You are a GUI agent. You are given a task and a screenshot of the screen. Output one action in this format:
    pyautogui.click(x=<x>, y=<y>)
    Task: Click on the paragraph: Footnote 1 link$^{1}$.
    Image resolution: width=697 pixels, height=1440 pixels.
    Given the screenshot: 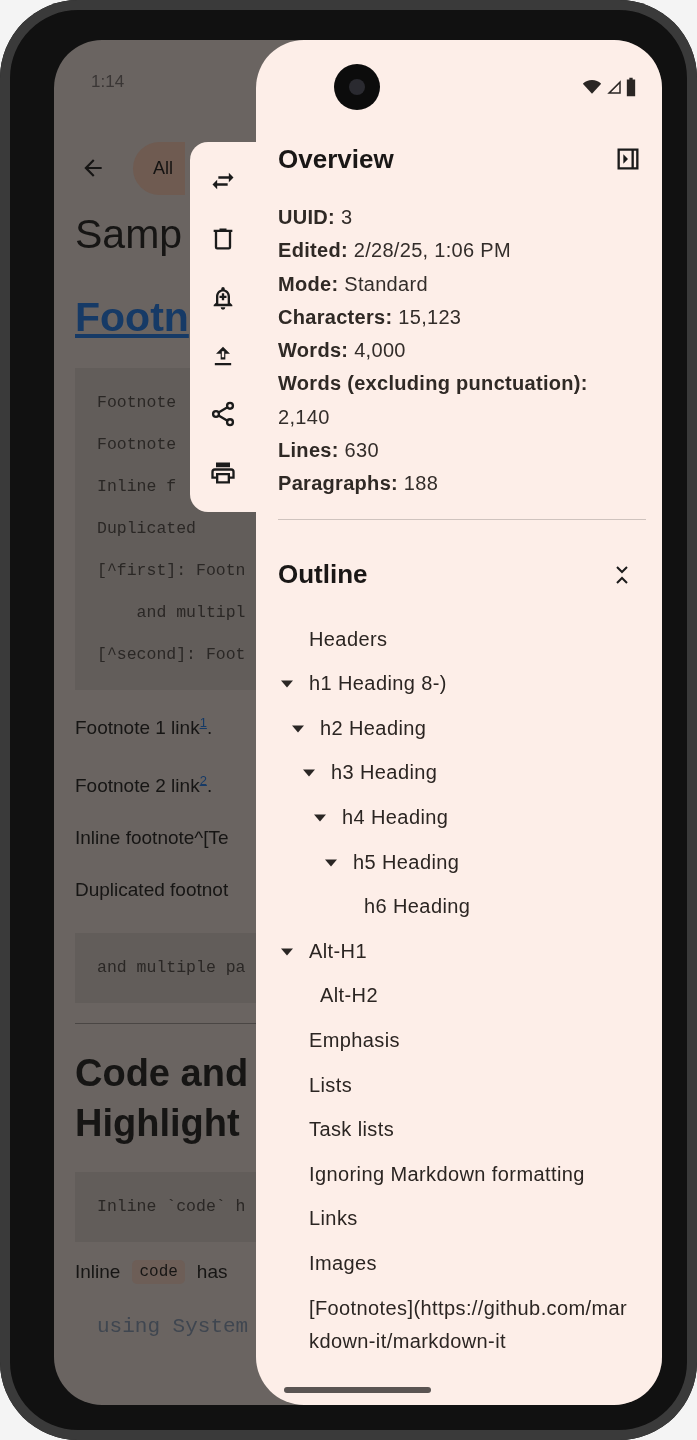 What is the action you would take?
    pyautogui.click(x=144, y=727)
    